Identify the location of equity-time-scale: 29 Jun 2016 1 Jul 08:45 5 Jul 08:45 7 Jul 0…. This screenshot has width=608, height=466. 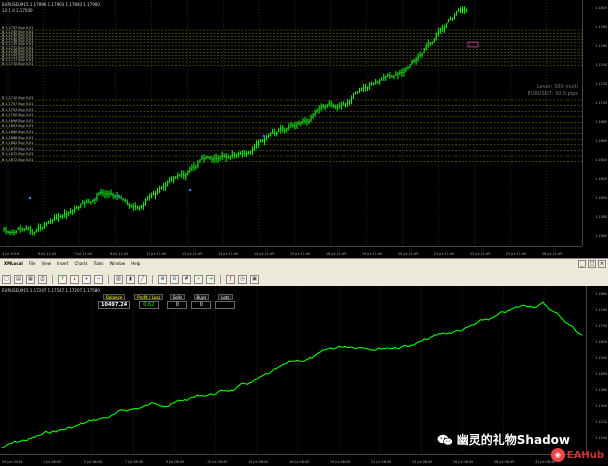
(293, 460).